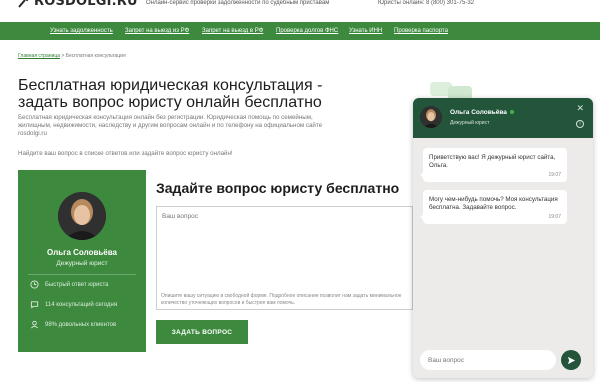 The width and height of the screenshot is (600, 382). I want to click on breadcrumb-current: Бесплатная консультация, so click(95, 56).